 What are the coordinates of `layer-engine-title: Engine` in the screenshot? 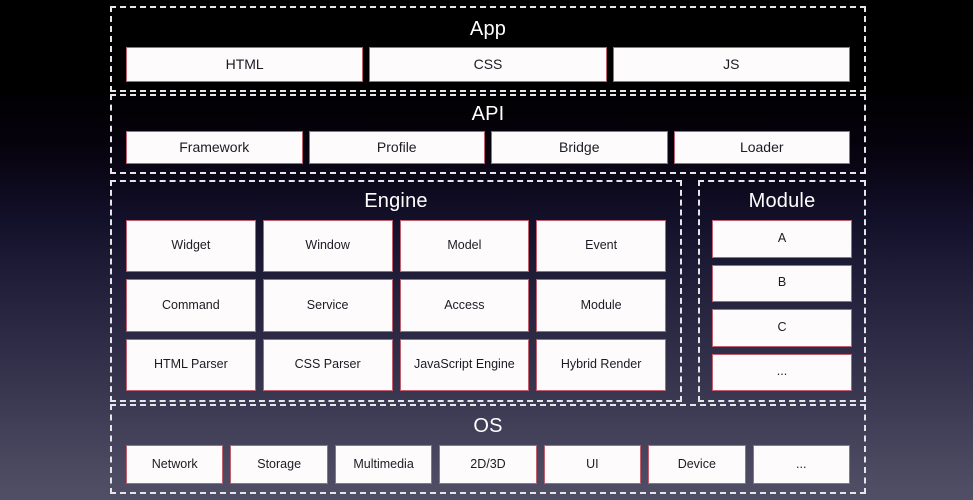 It's located at (396, 201).